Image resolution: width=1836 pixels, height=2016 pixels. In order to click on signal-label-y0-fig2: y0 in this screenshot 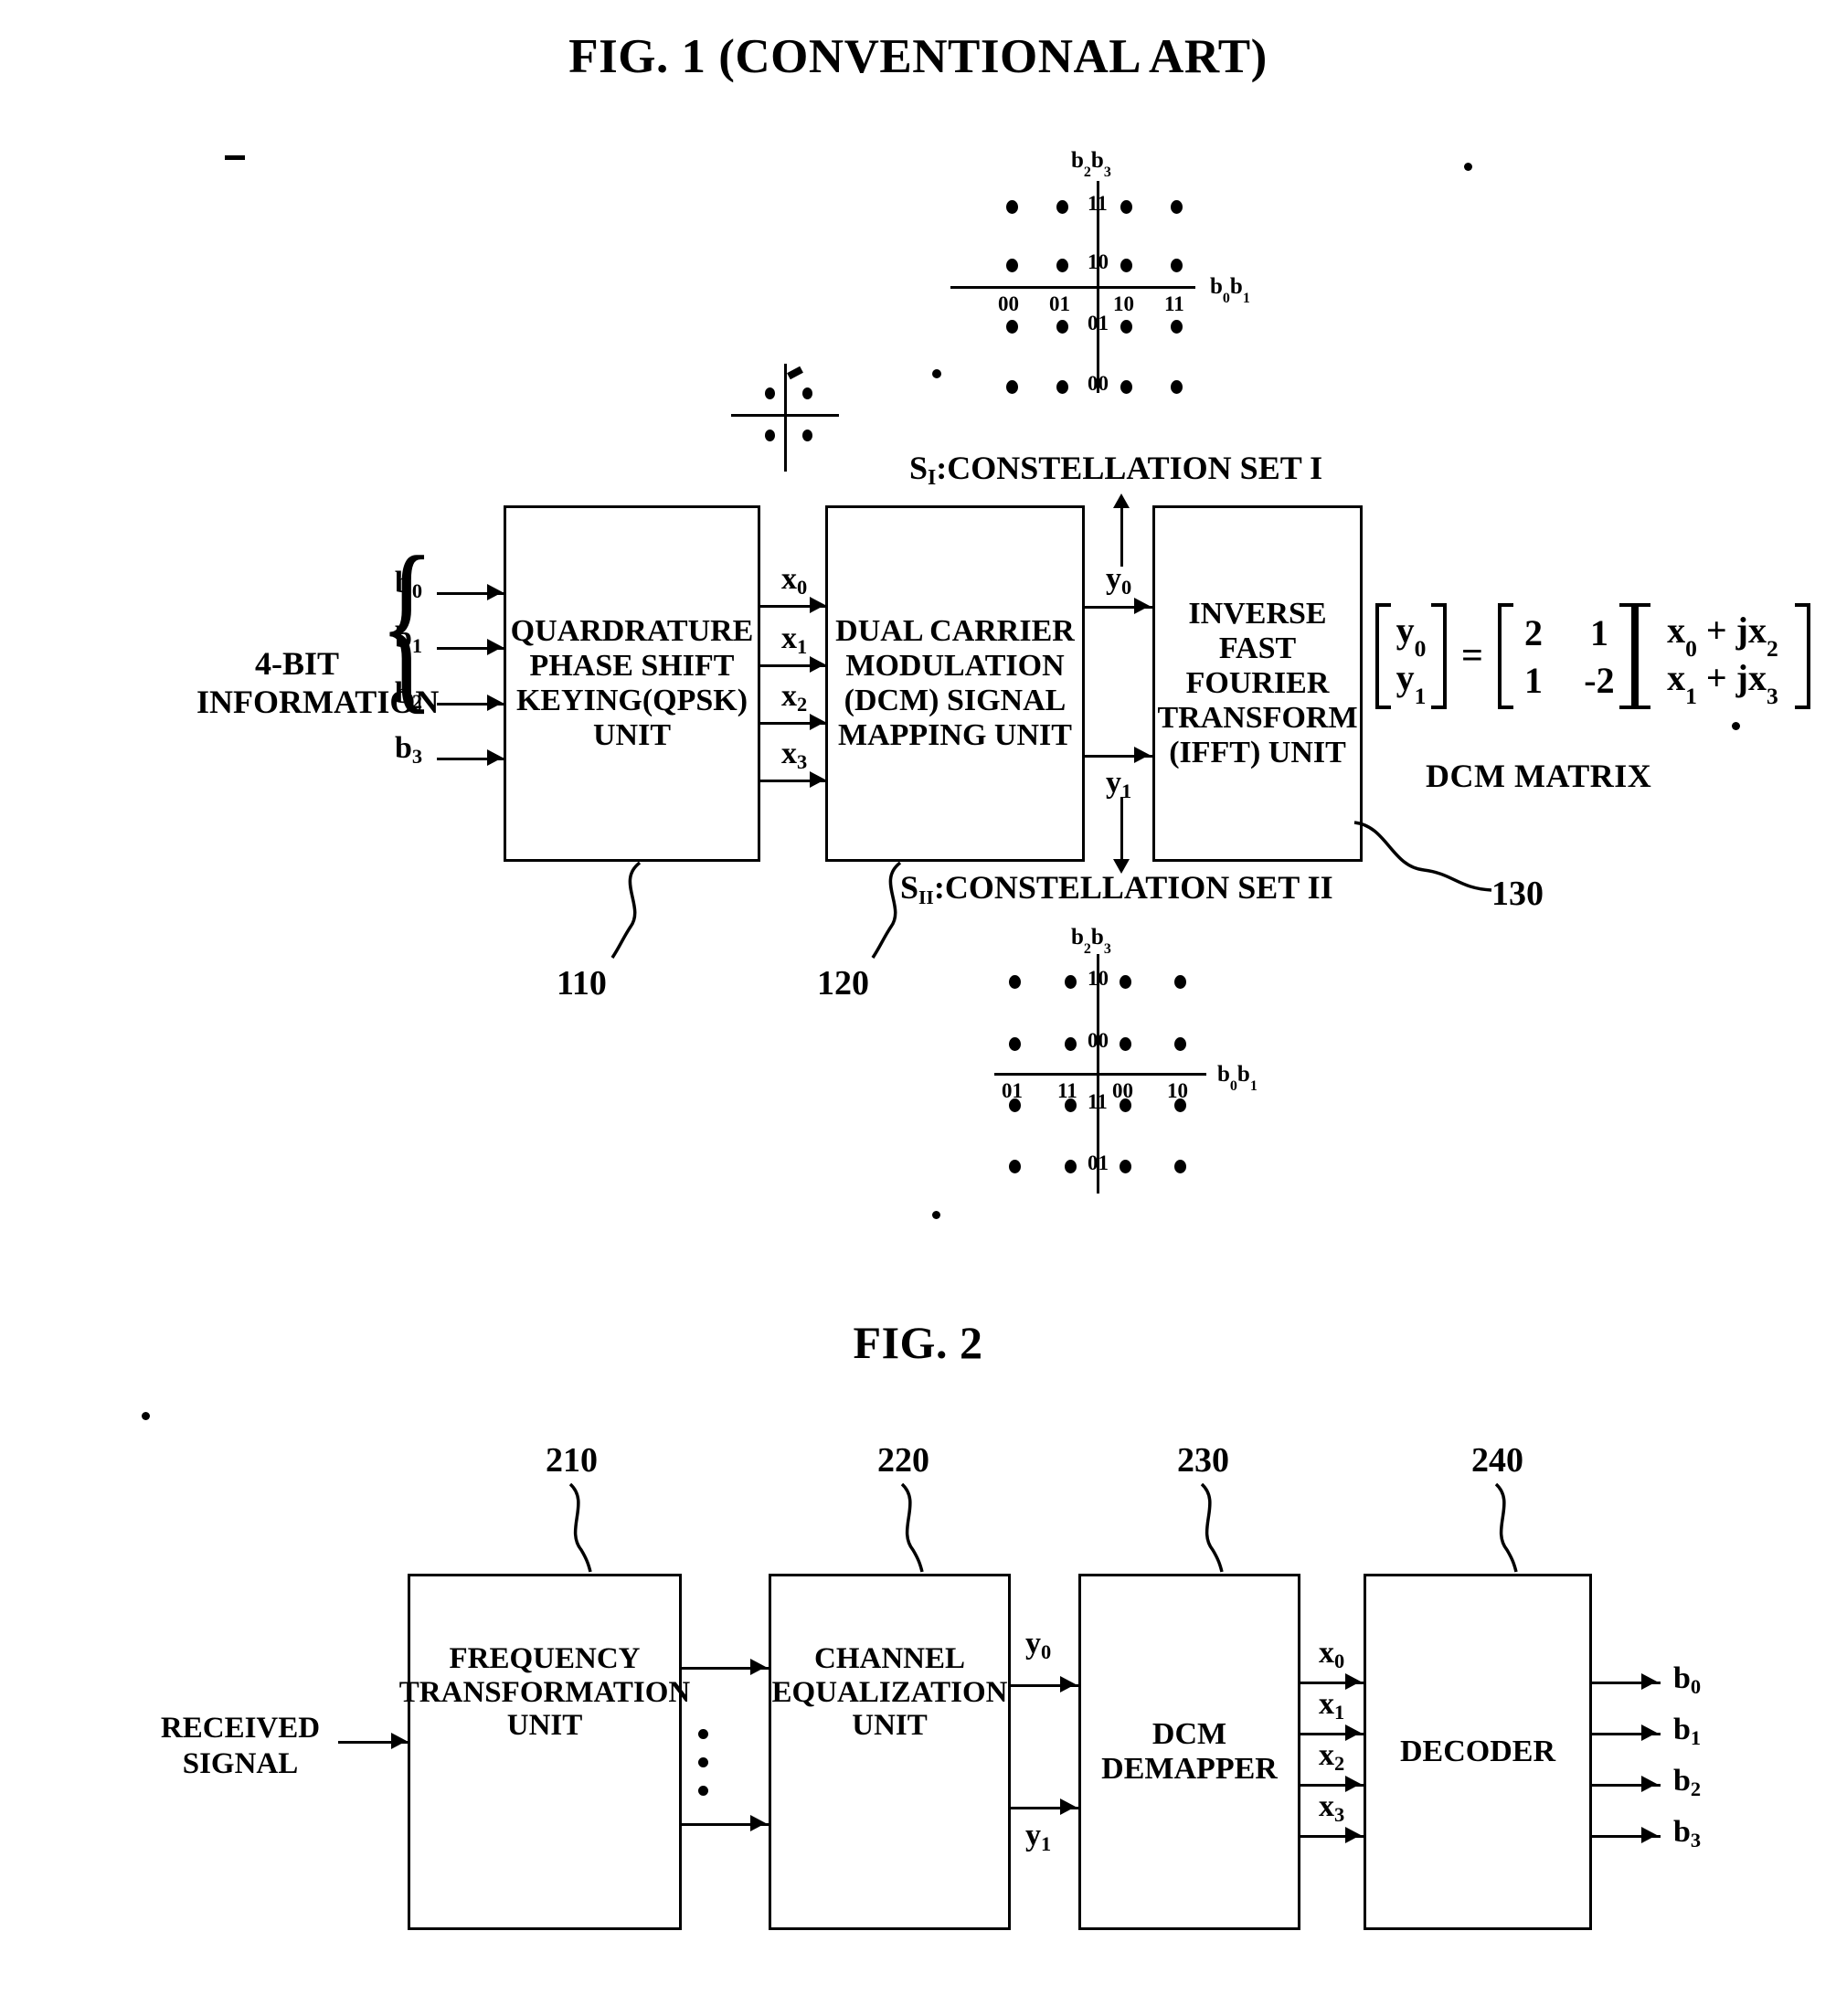, I will do `click(1038, 1645)`.